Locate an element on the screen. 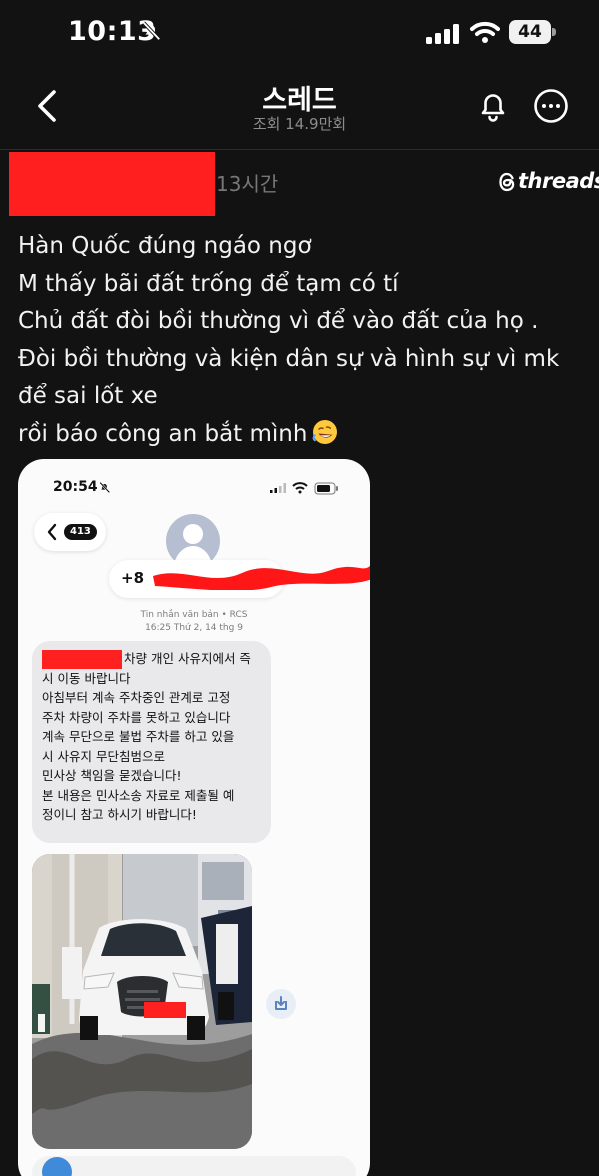  message-composer-bar is located at coordinates (194, 1166).